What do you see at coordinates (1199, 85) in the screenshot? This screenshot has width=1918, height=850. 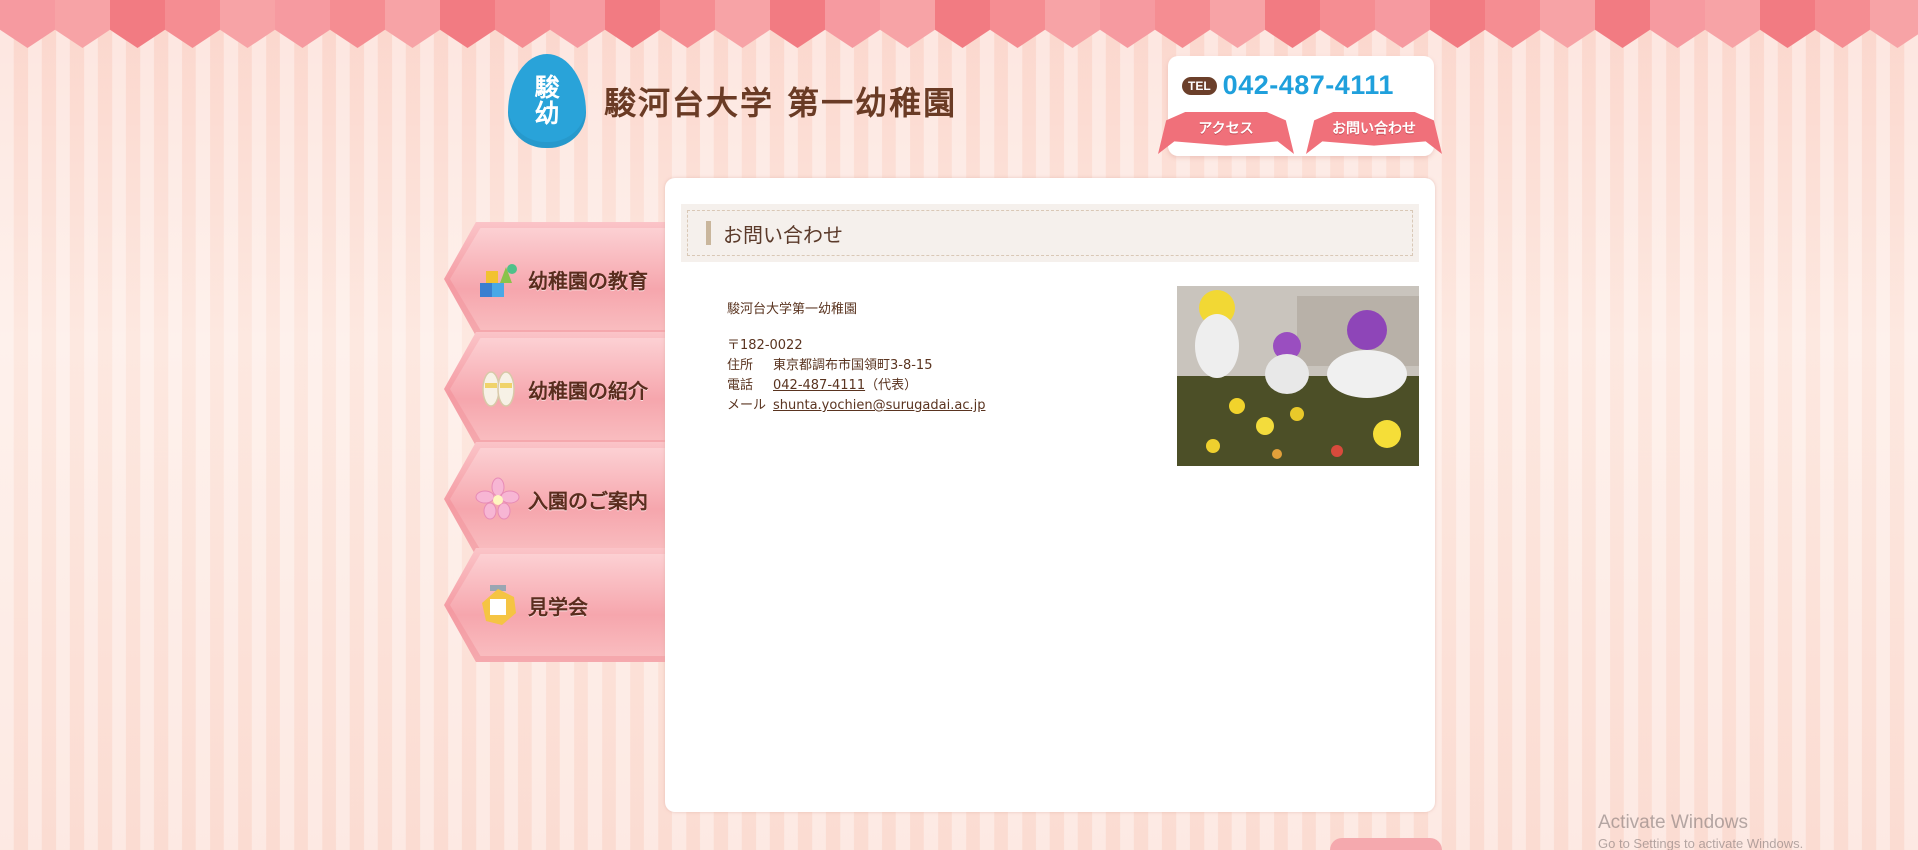 I see `tel-badge: TEL` at bounding box center [1199, 85].